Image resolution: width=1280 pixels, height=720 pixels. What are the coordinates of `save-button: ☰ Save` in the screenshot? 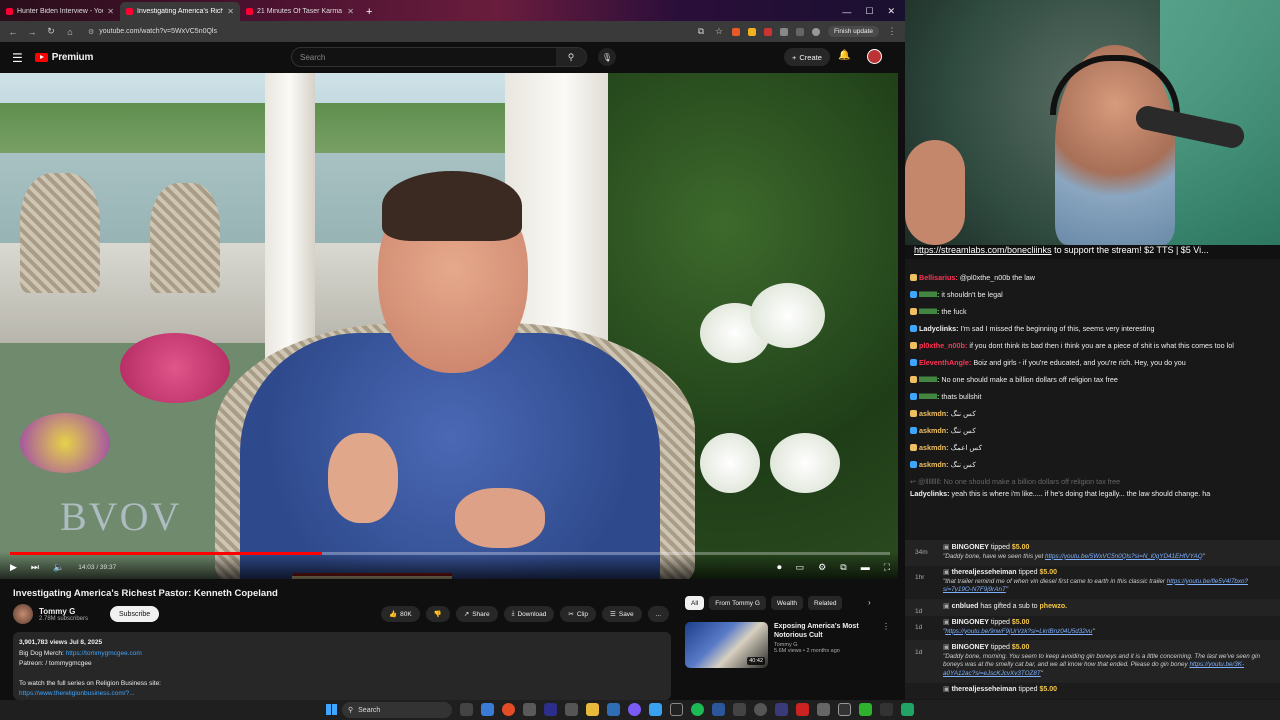 It's located at (622, 614).